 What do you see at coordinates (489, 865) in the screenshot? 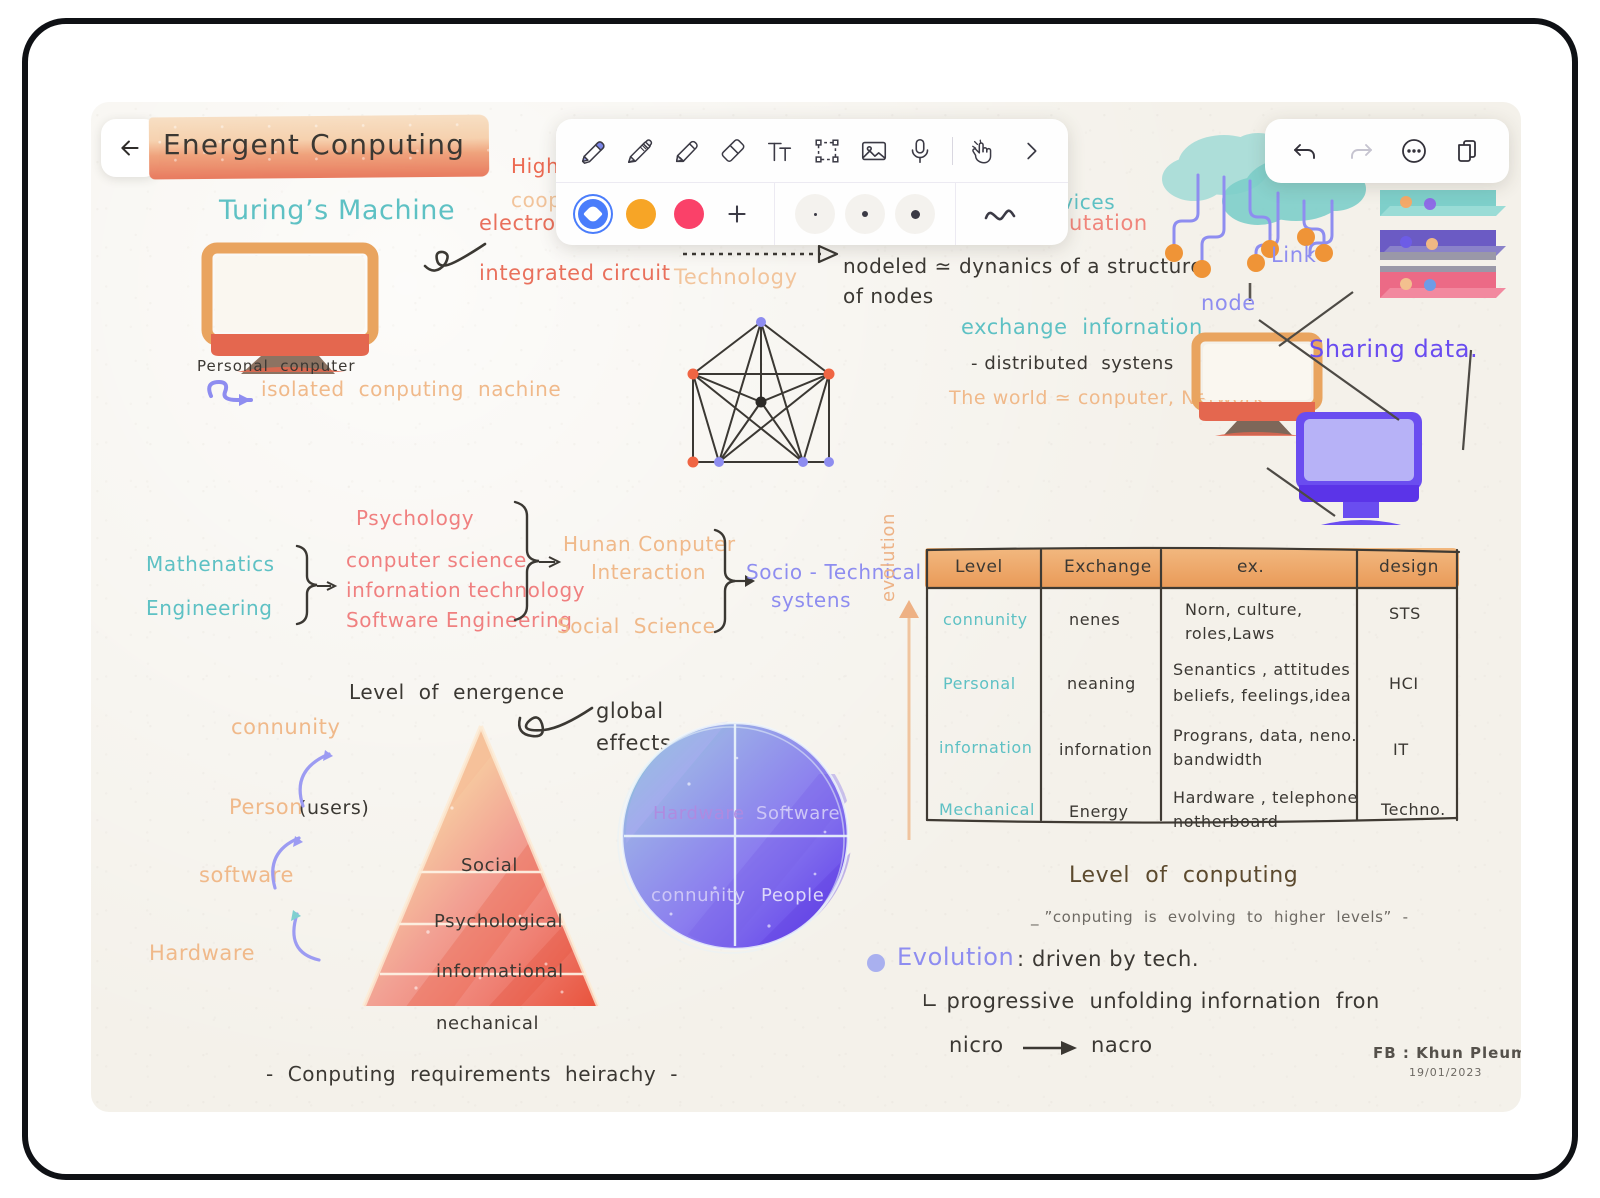
I see `label-pyramid-level-social: Social` at bounding box center [489, 865].